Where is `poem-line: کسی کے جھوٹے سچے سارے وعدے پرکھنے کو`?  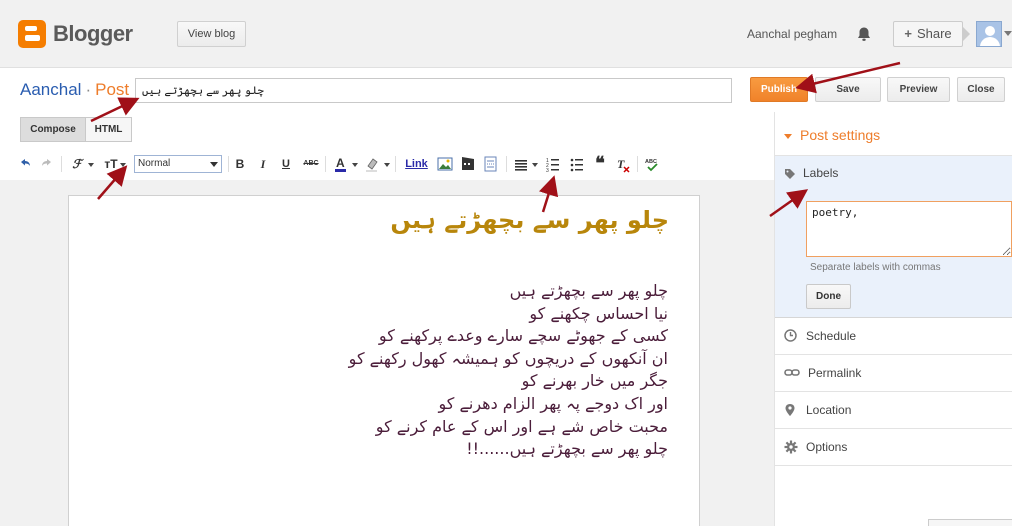
poem-line: کسی کے جھوٹے سچے سارے وعدے پرکھنے کو is located at coordinates (523, 336).